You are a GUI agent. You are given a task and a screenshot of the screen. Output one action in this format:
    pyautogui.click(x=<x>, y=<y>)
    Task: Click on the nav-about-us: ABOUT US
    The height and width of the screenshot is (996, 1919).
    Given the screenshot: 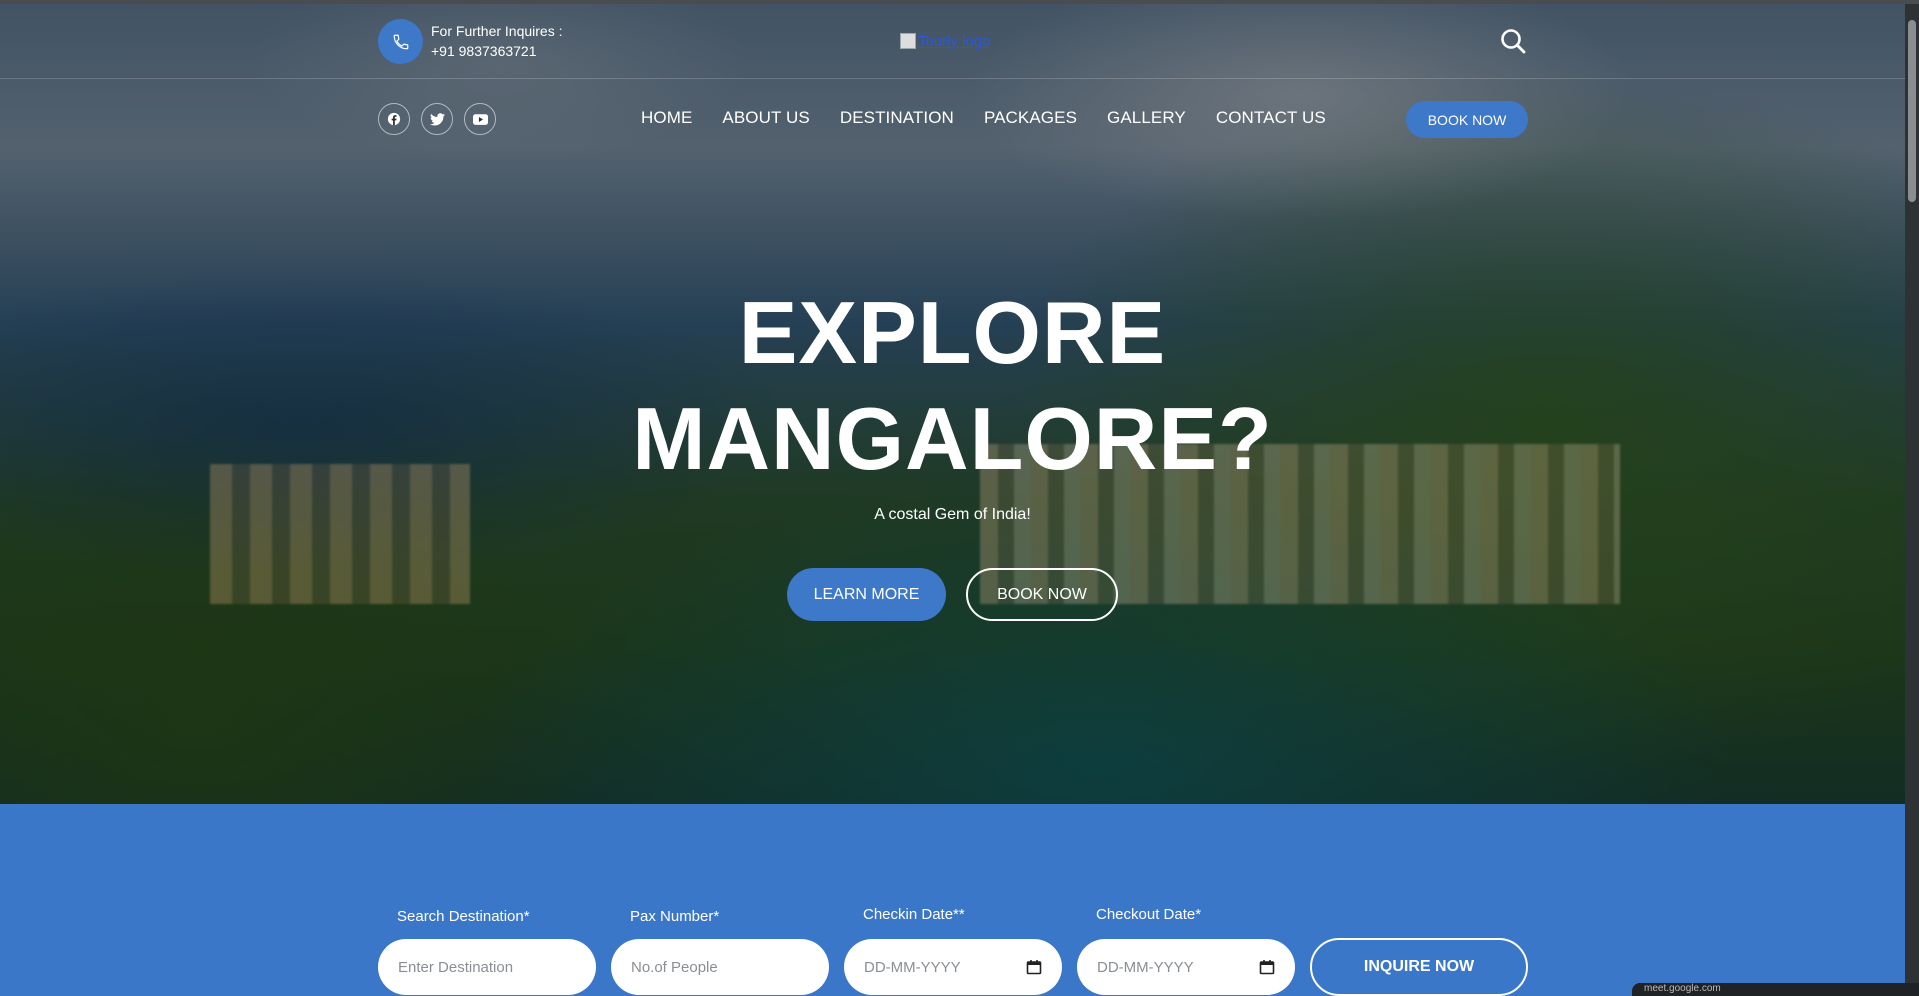 What is the action you would take?
    pyautogui.click(x=765, y=118)
    